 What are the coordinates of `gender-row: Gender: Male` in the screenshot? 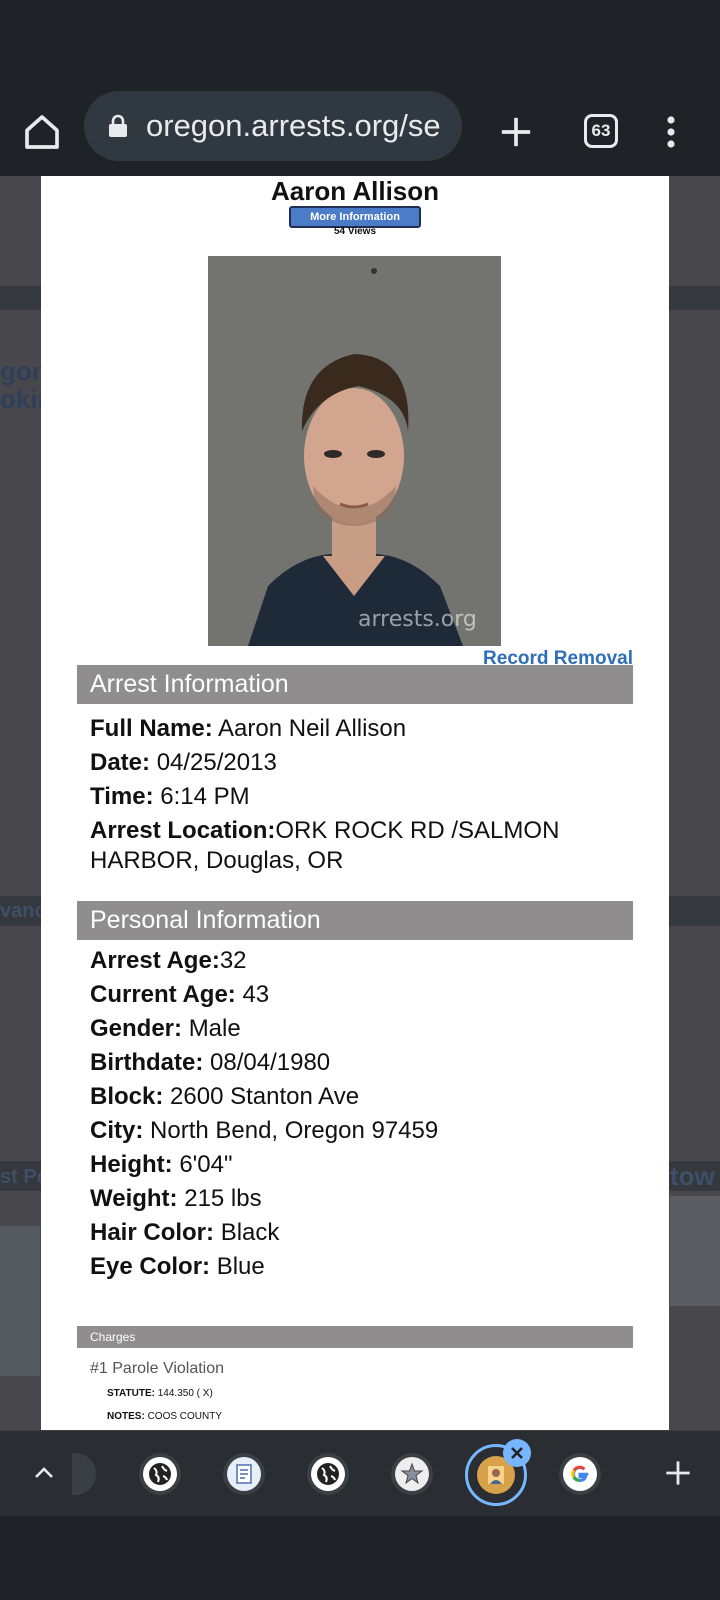 It's located at (165, 1028).